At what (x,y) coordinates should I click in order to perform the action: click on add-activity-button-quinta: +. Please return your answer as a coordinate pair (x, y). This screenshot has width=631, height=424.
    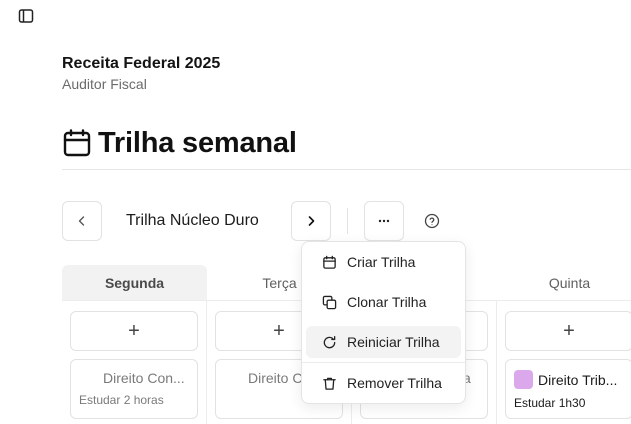
    Looking at the image, I should click on (568, 331).